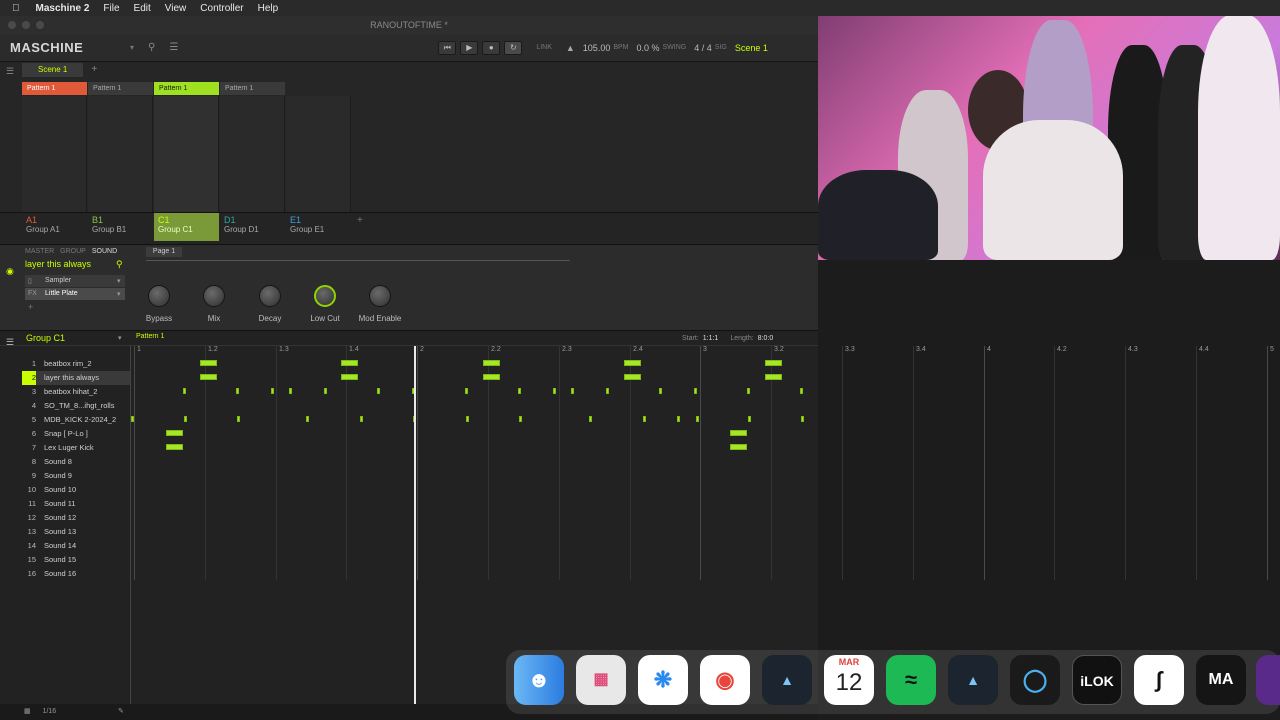 This screenshot has height=720, width=1280. I want to click on sound-row-6: 6 Snap [ P-Lo ], so click(76, 434).